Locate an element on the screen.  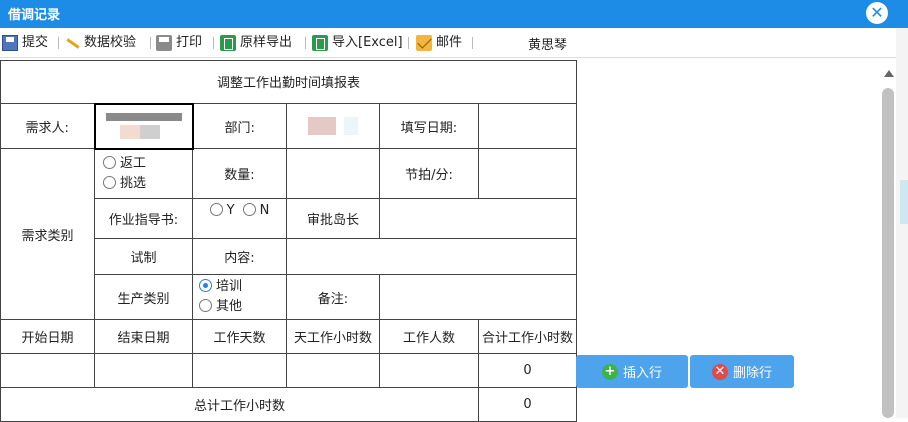
table-row: 0 is located at coordinates (289, 370).